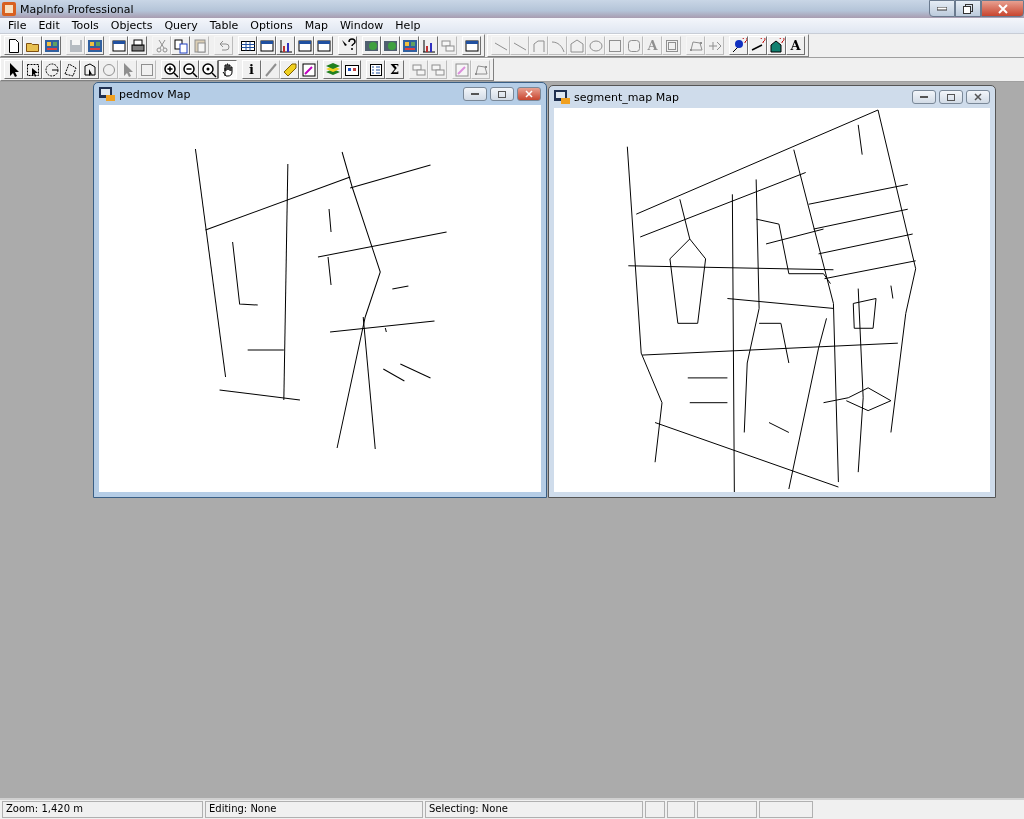 This screenshot has width=1024, height=819. What do you see at coordinates (576, 45) in the screenshot?
I see `polygon-icon` at bounding box center [576, 45].